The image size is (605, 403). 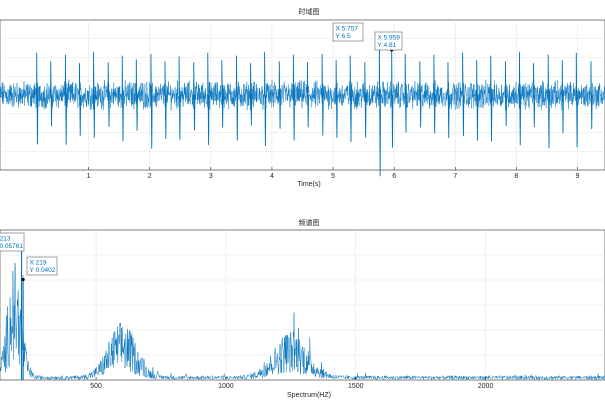 What do you see at coordinates (309, 222) in the screenshot?
I see `spectrum-chart-title: 频谱图` at bounding box center [309, 222].